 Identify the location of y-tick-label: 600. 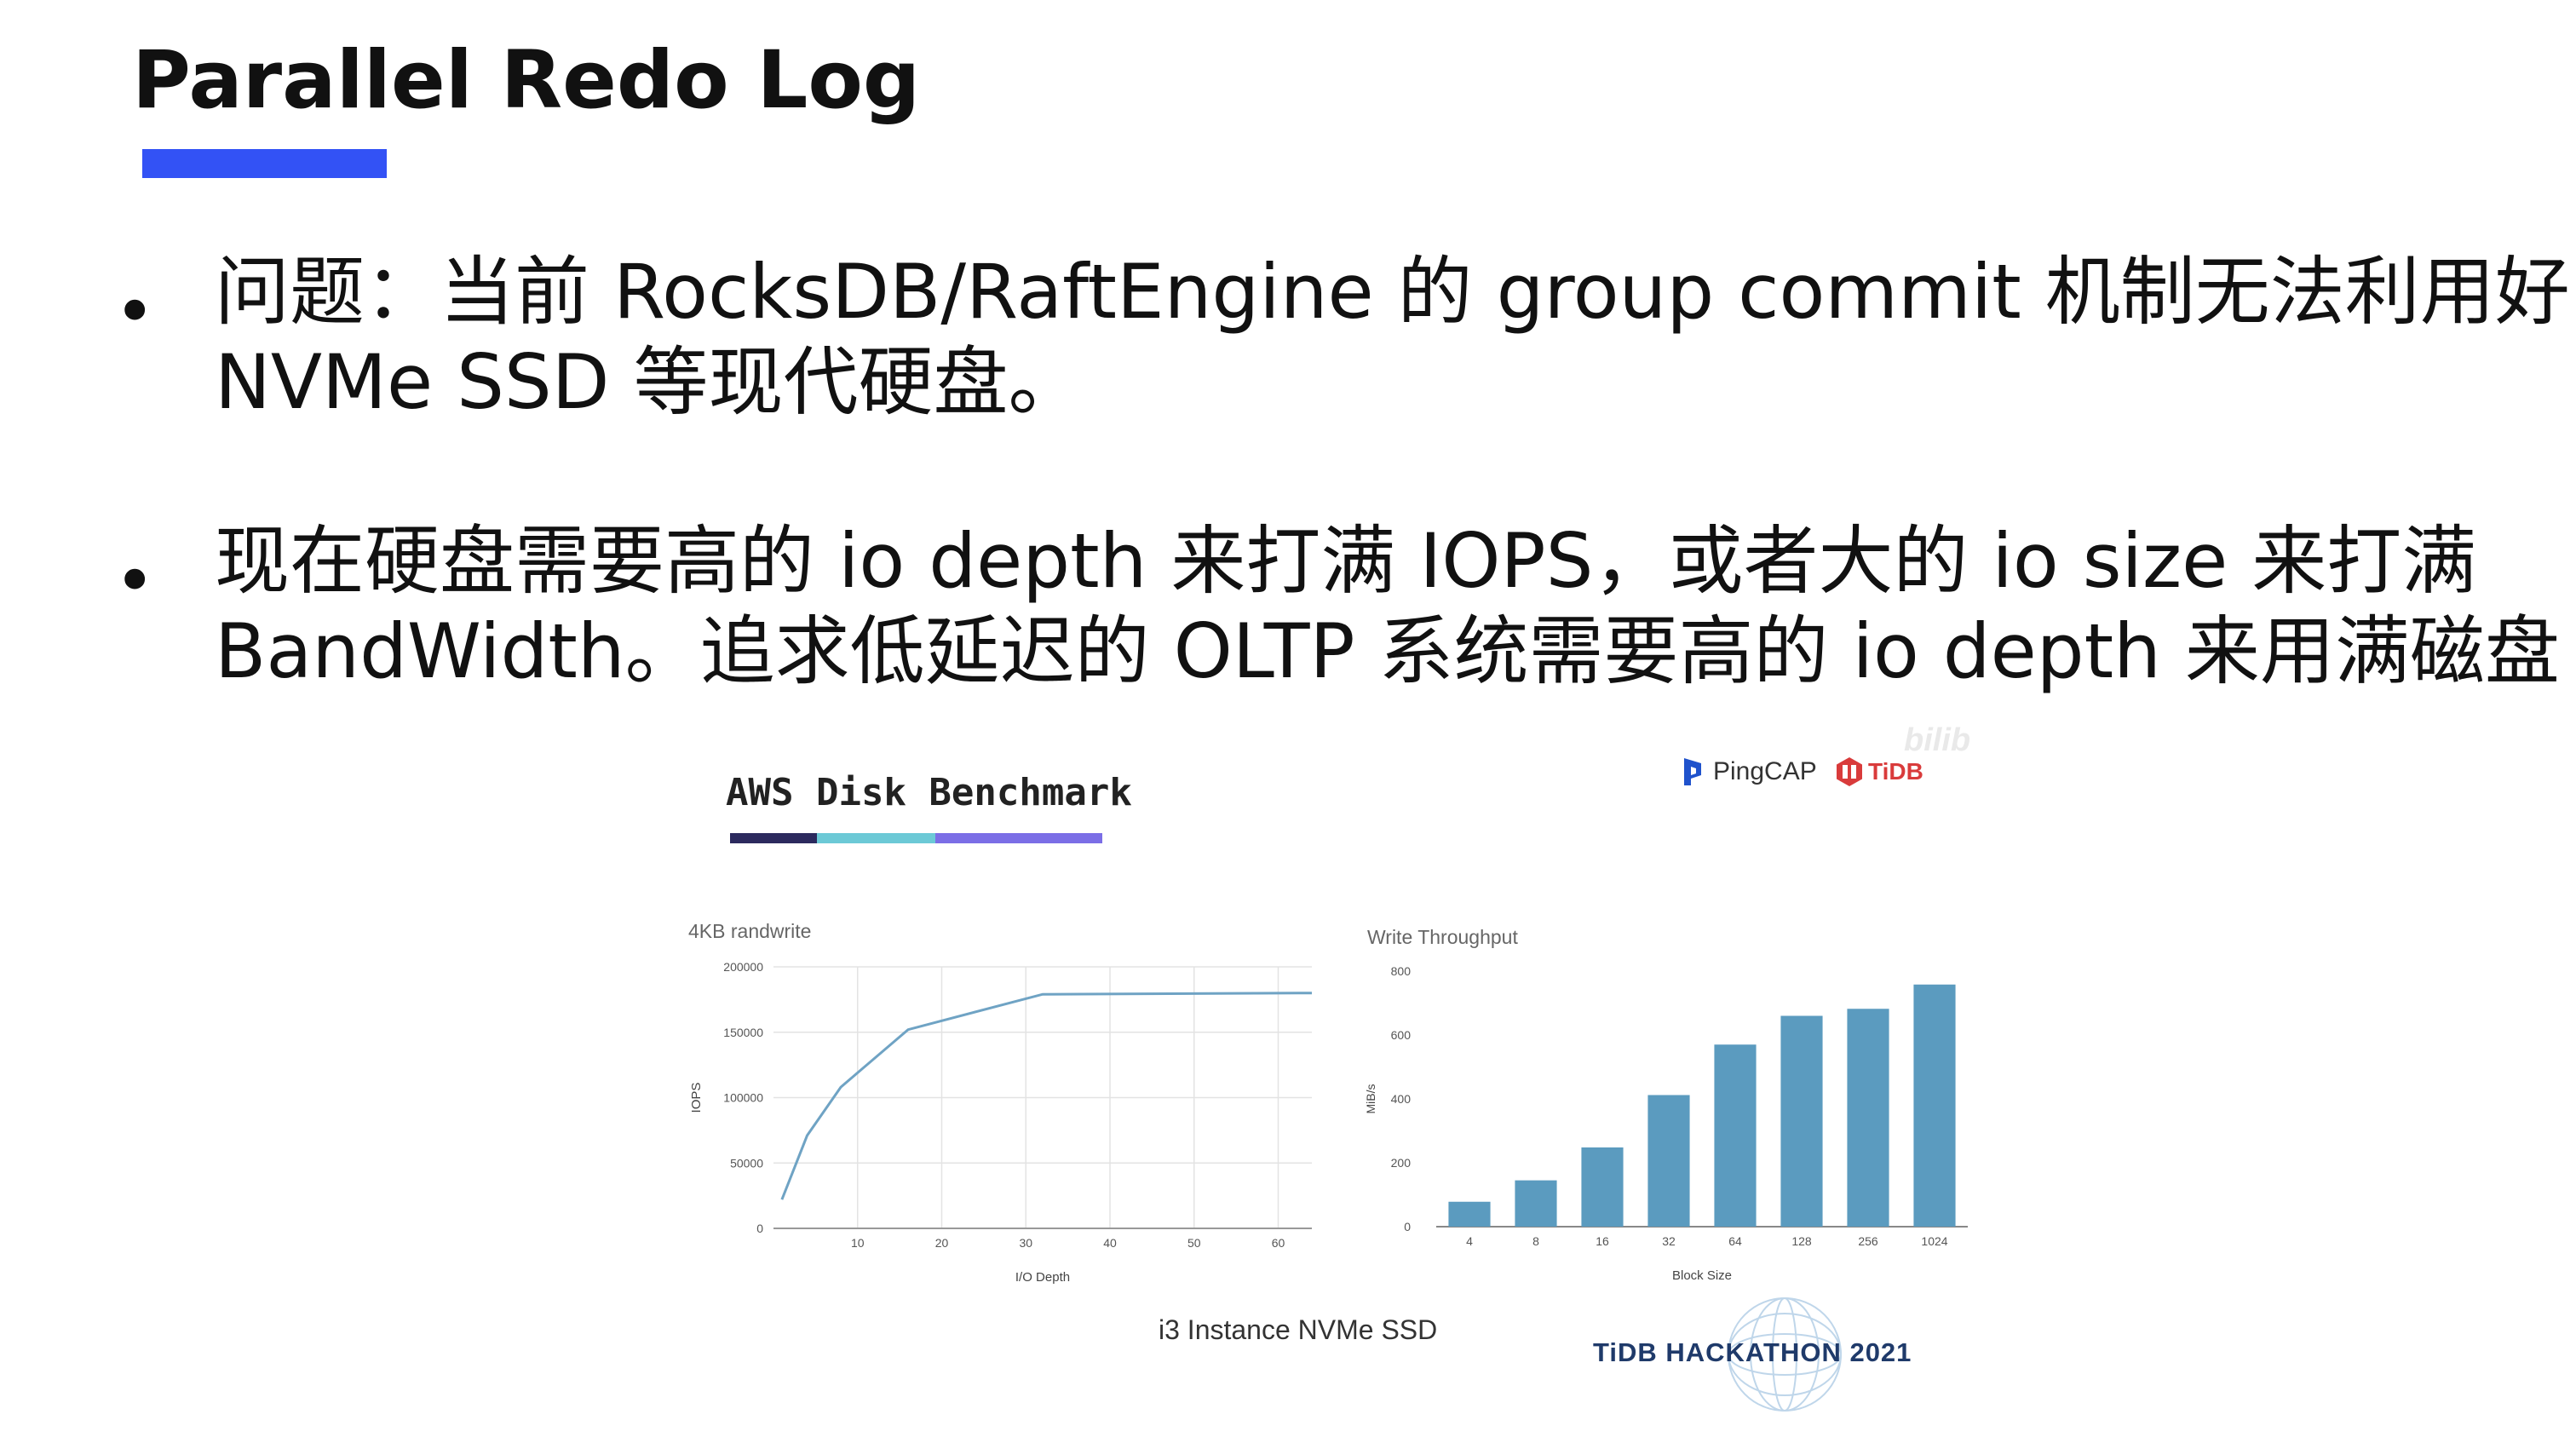
(1402, 1035).